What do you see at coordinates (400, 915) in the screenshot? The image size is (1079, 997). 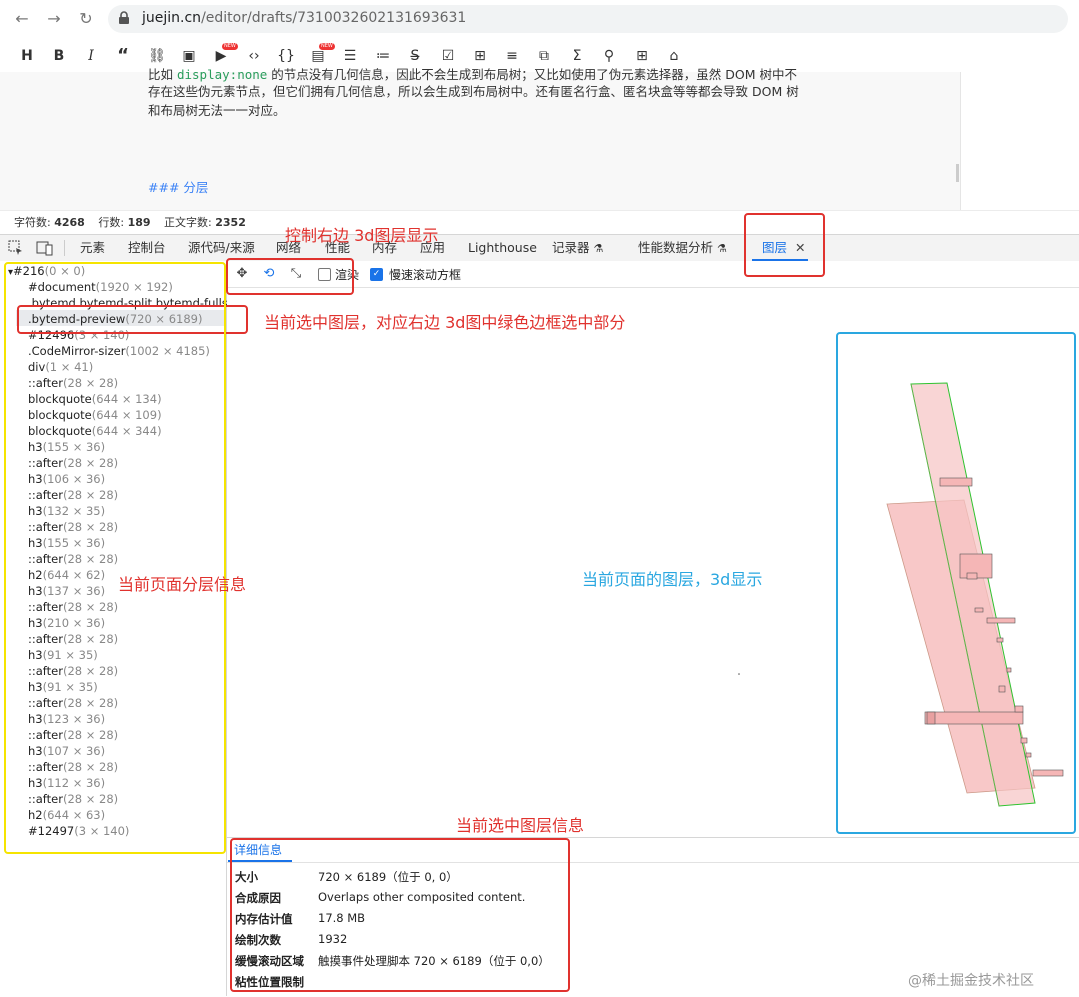 I see `annotation-box-details` at bounding box center [400, 915].